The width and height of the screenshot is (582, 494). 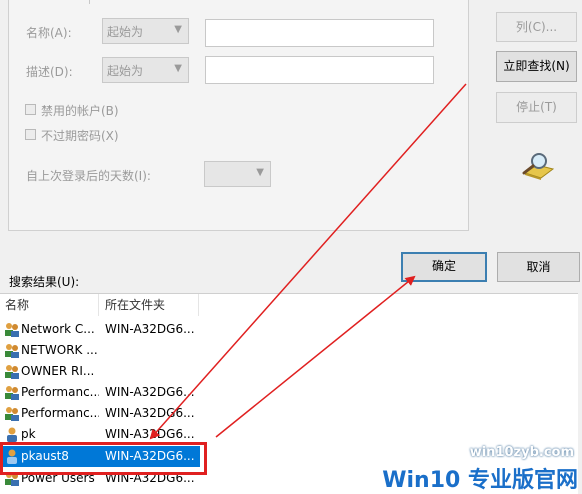 What do you see at coordinates (49, 72) in the screenshot?
I see `description-label: 描述(D):` at bounding box center [49, 72].